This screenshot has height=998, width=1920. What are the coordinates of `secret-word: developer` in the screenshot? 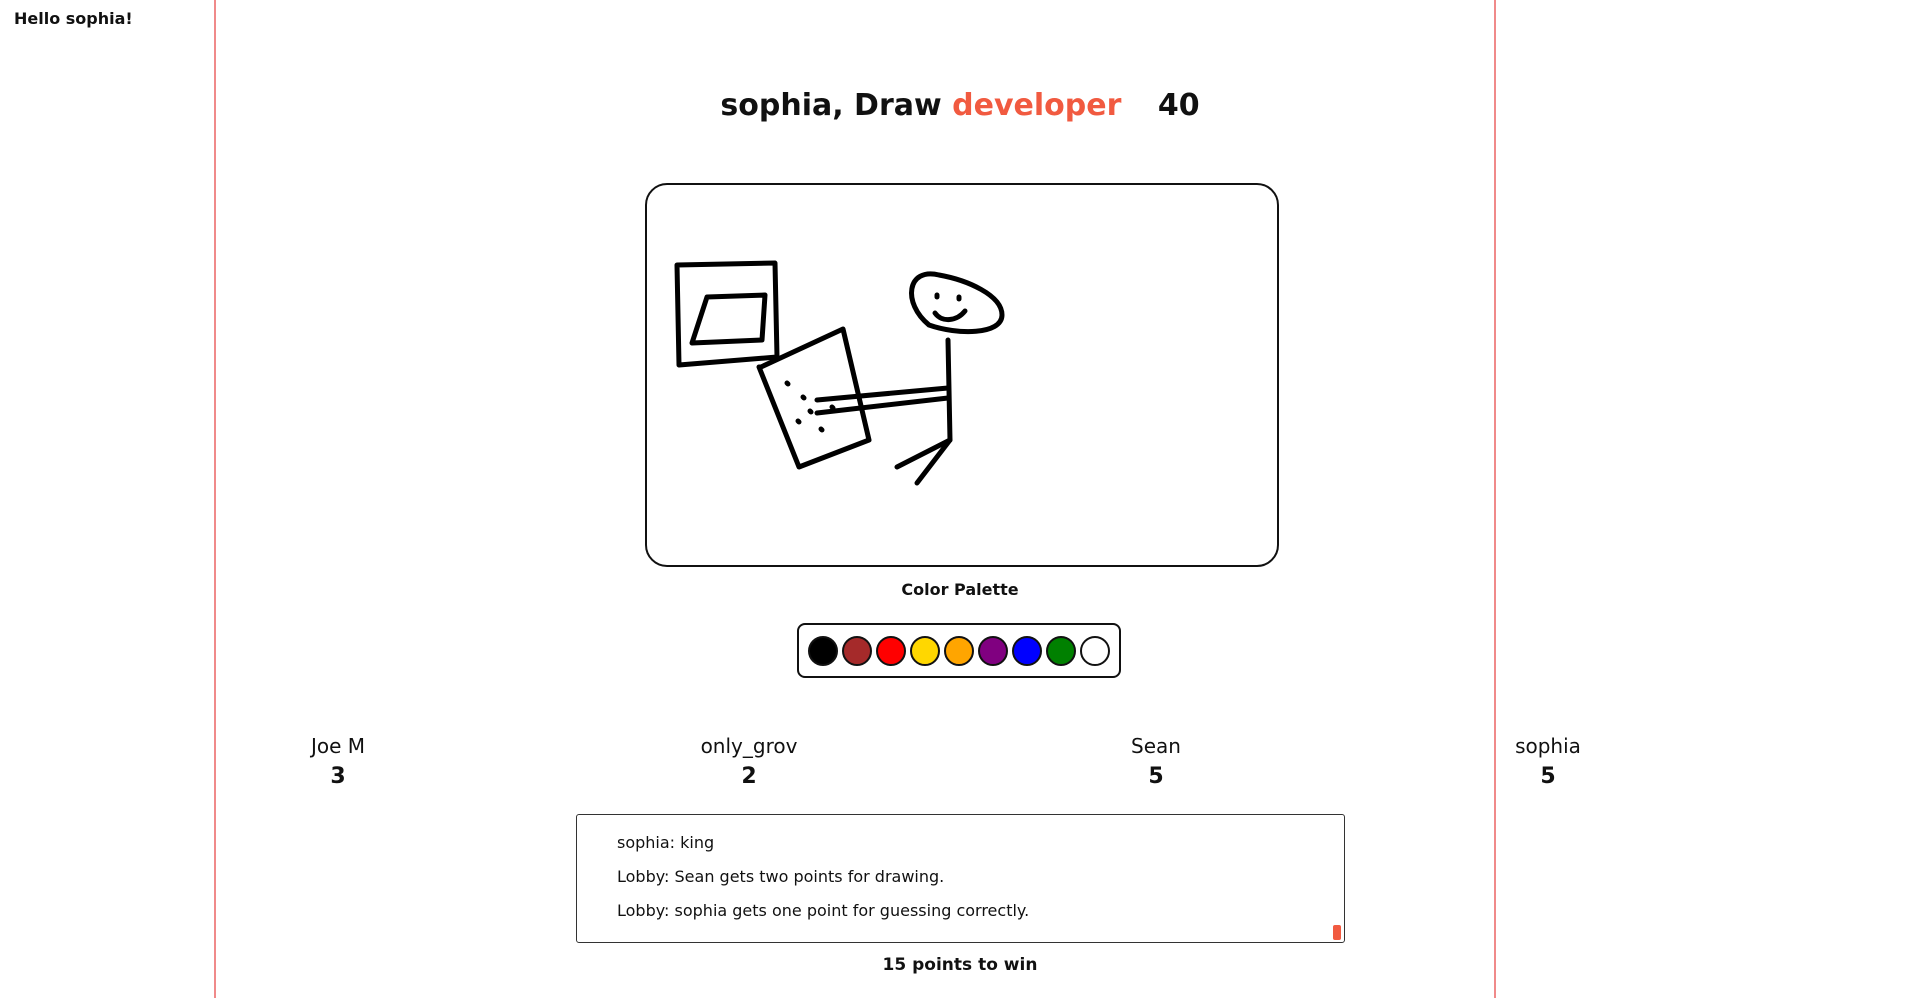 It's located at (1037, 105).